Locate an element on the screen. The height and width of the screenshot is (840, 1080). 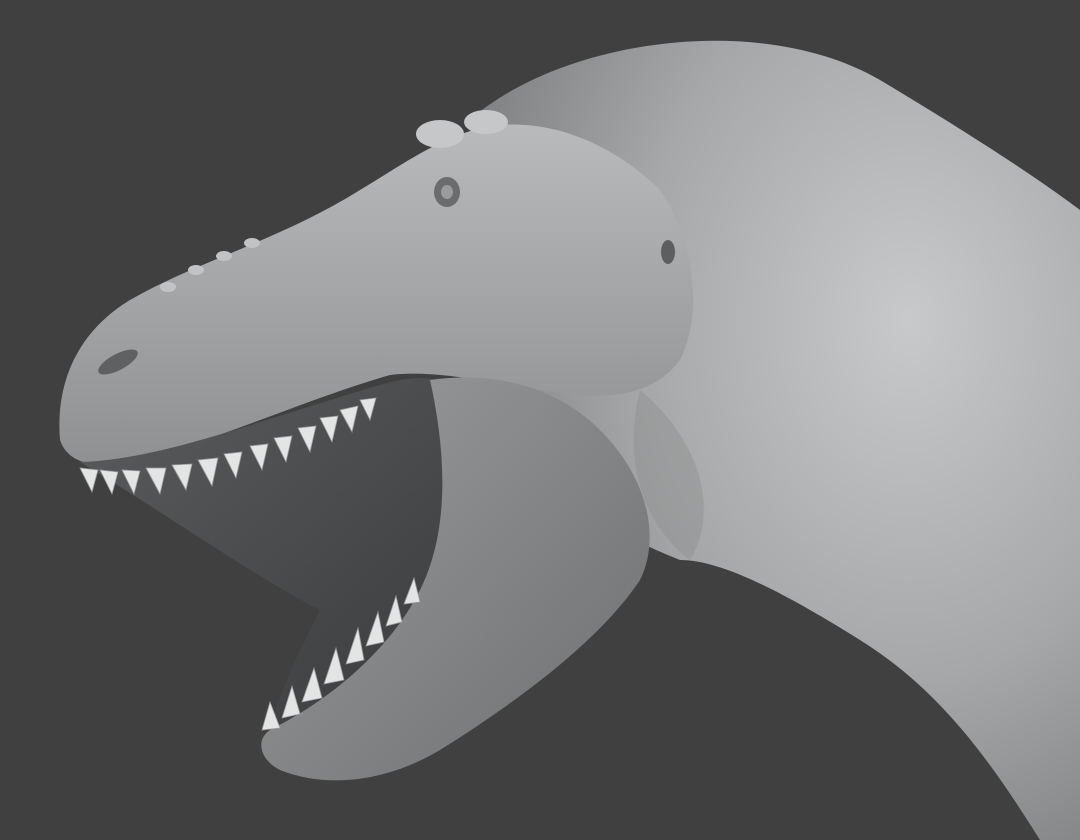
eye-highlight is located at coordinates (447, 192).